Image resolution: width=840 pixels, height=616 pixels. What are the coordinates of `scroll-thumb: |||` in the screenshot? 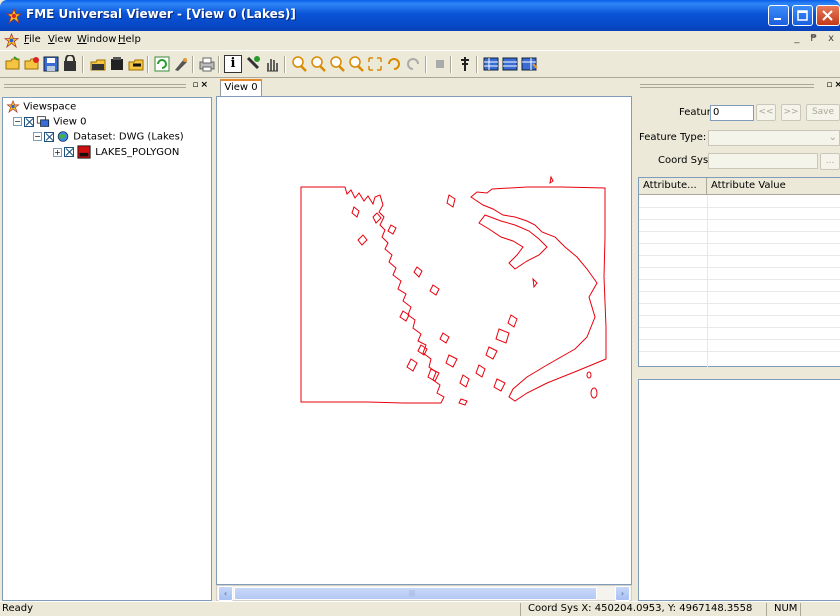 It's located at (415, 593).